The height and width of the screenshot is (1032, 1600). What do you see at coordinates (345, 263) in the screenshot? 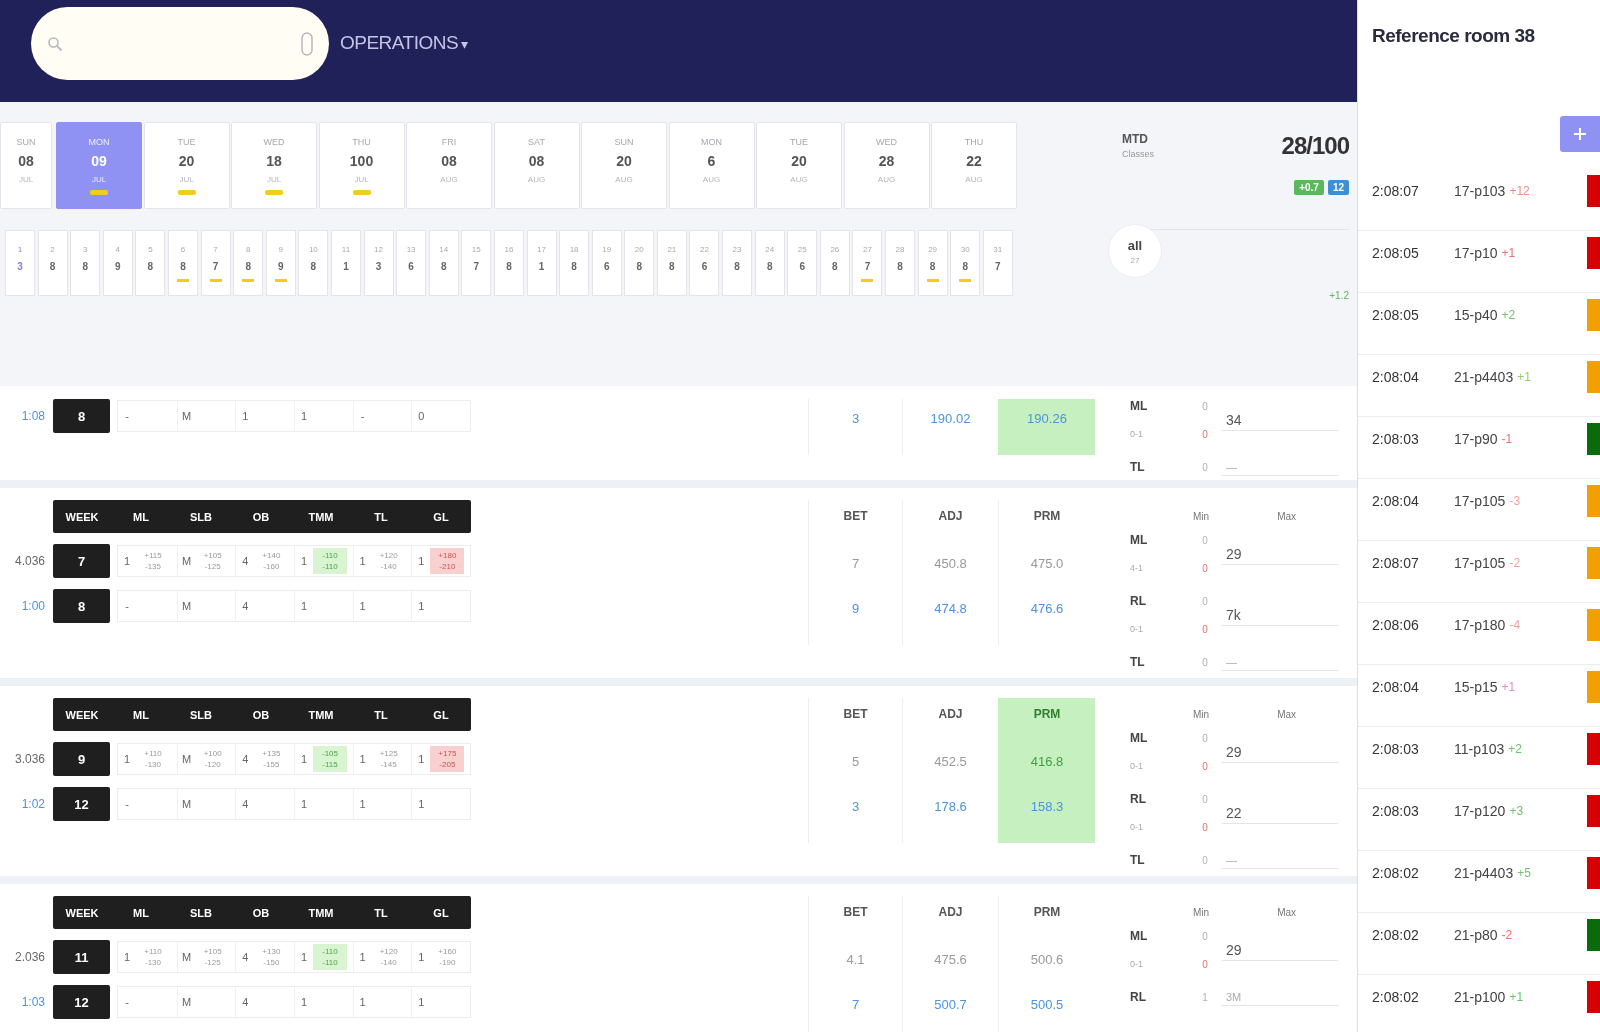
I see `slot-cell: 11 1` at bounding box center [345, 263].